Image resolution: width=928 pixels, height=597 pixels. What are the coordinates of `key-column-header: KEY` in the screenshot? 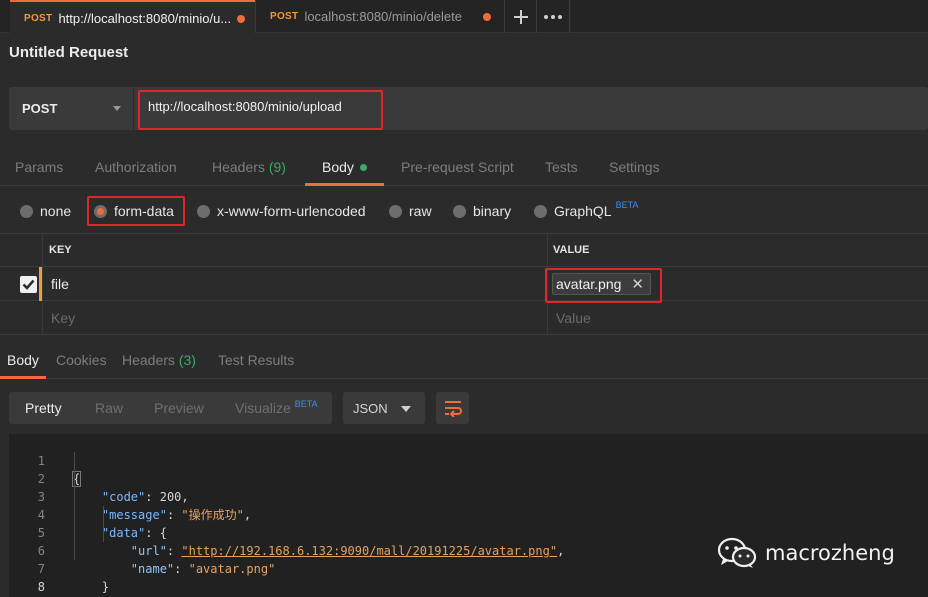 It's located at (60, 250).